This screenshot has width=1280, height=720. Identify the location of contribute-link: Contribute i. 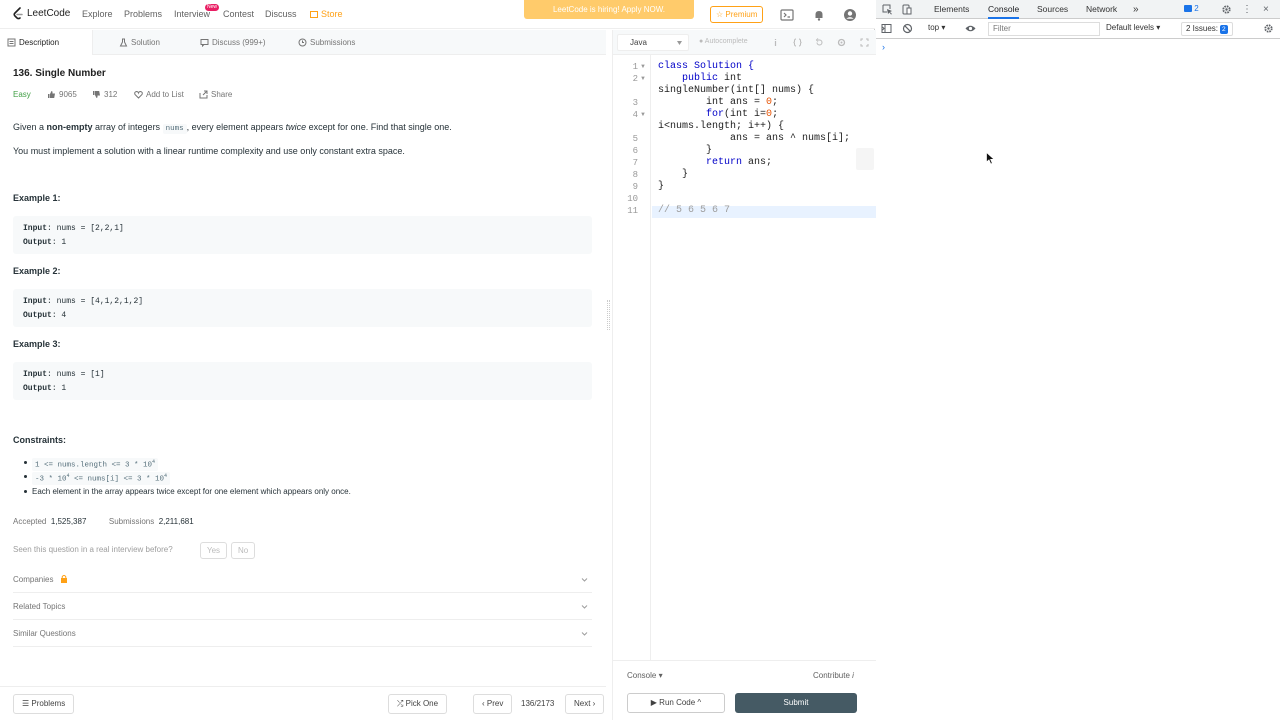
(833, 675).